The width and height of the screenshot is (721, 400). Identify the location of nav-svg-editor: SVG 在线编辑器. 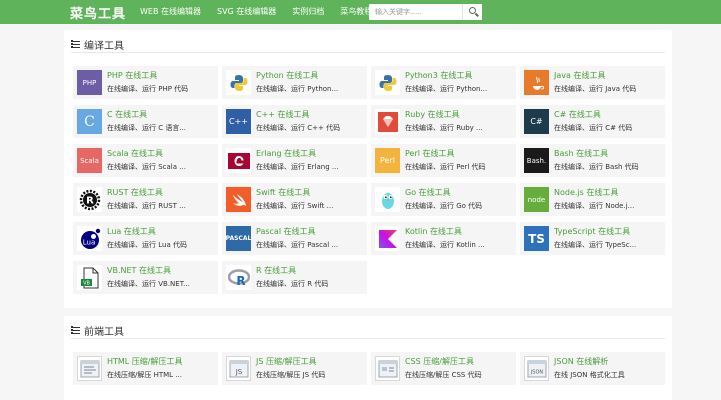
(246, 12).